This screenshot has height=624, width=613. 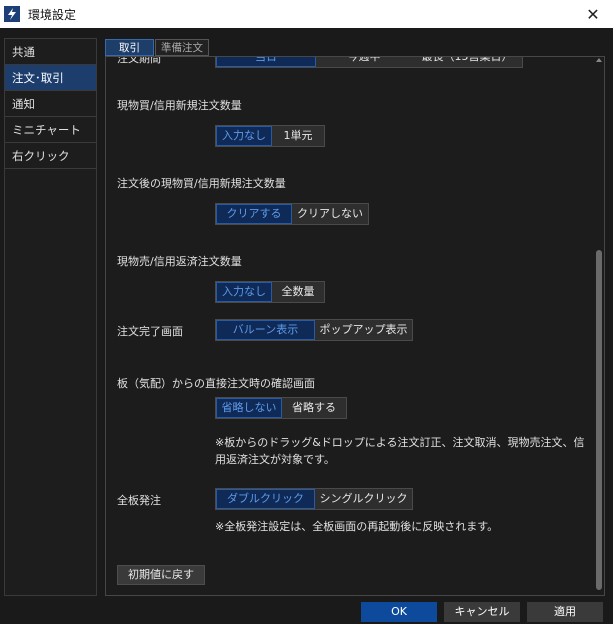 What do you see at coordinates (298, 292) in the screenshot?
I see `spot-close-qty-option-all: 全数量` at bounding box center [298, 292].